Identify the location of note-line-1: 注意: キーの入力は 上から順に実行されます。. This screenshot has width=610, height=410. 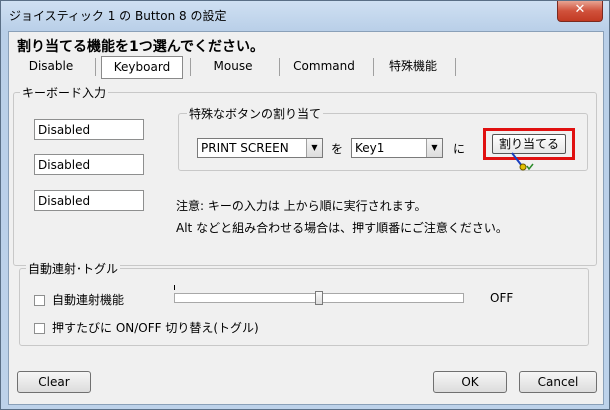
(301, 206).